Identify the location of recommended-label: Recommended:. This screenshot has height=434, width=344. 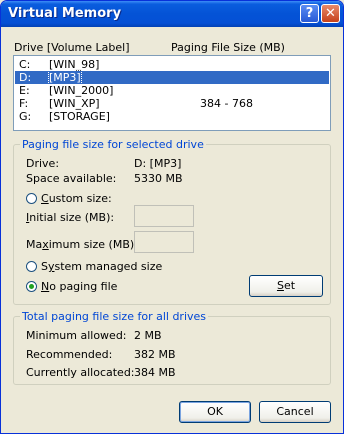
(69, 354).